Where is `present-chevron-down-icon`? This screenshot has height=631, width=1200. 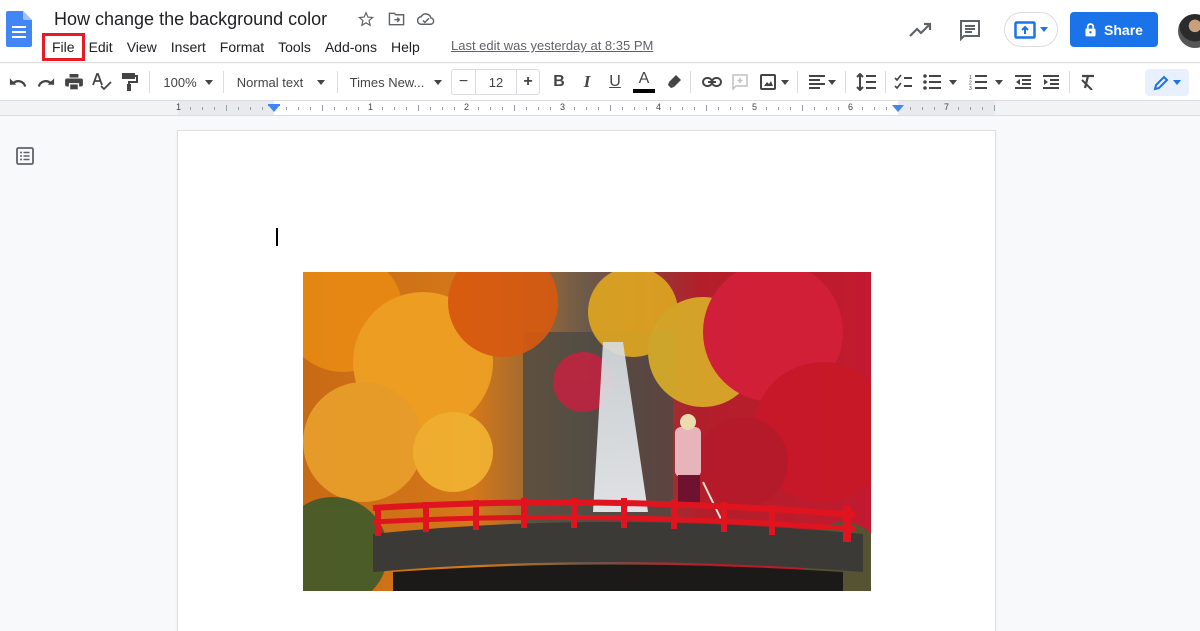
present-chevron-down-icon is located at coordinates (1044, 29).